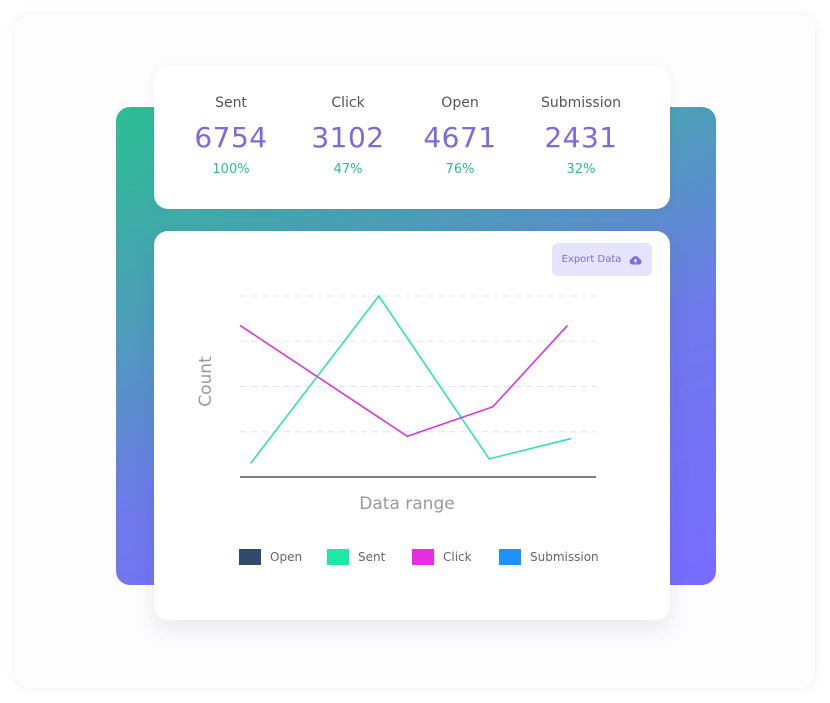  I want to click on stat-value: 6754, so click(231, 137).